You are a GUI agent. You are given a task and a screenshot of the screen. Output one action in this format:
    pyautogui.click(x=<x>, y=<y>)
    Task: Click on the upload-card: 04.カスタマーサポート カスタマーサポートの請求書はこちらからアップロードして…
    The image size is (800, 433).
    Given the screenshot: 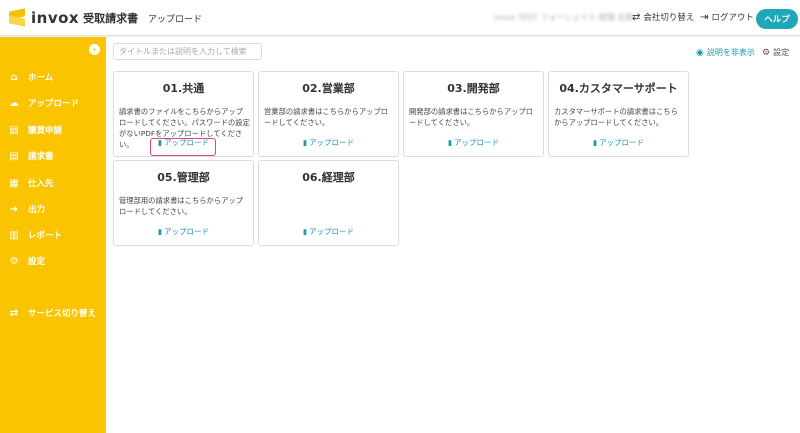 What is the action you would take?
    pyautogui.click(x=618, y=114)
    